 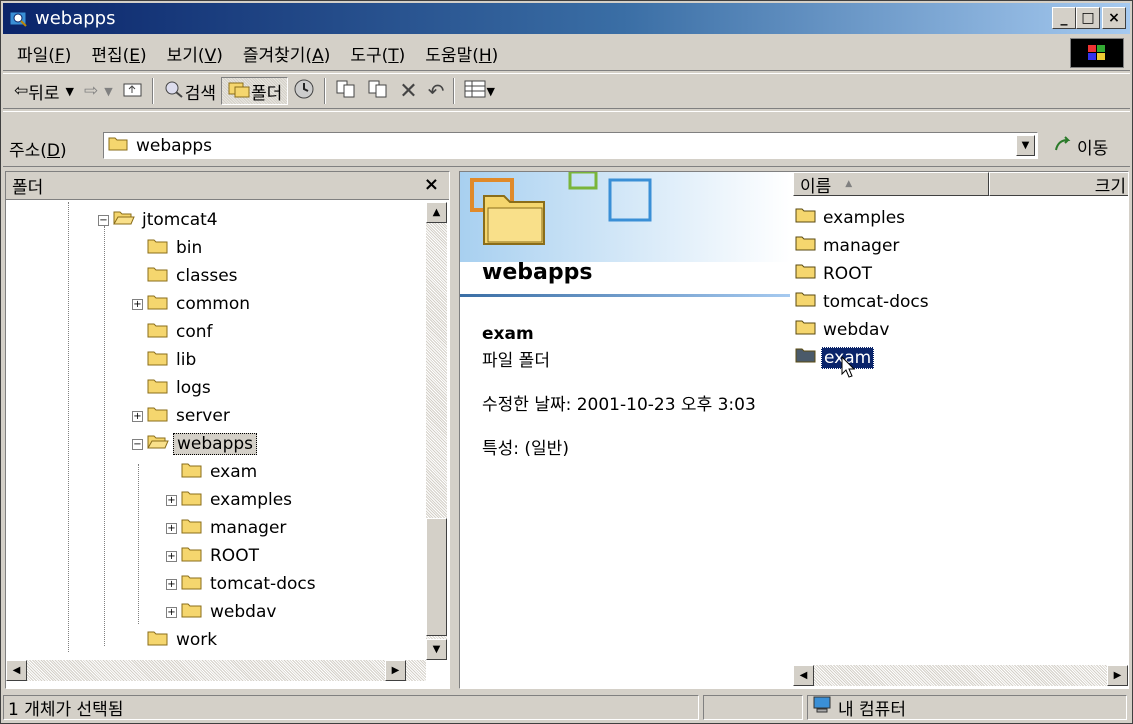 I want to click on tree-item-jtomcat4: − jtomcat4, so click(x=159, y=220).